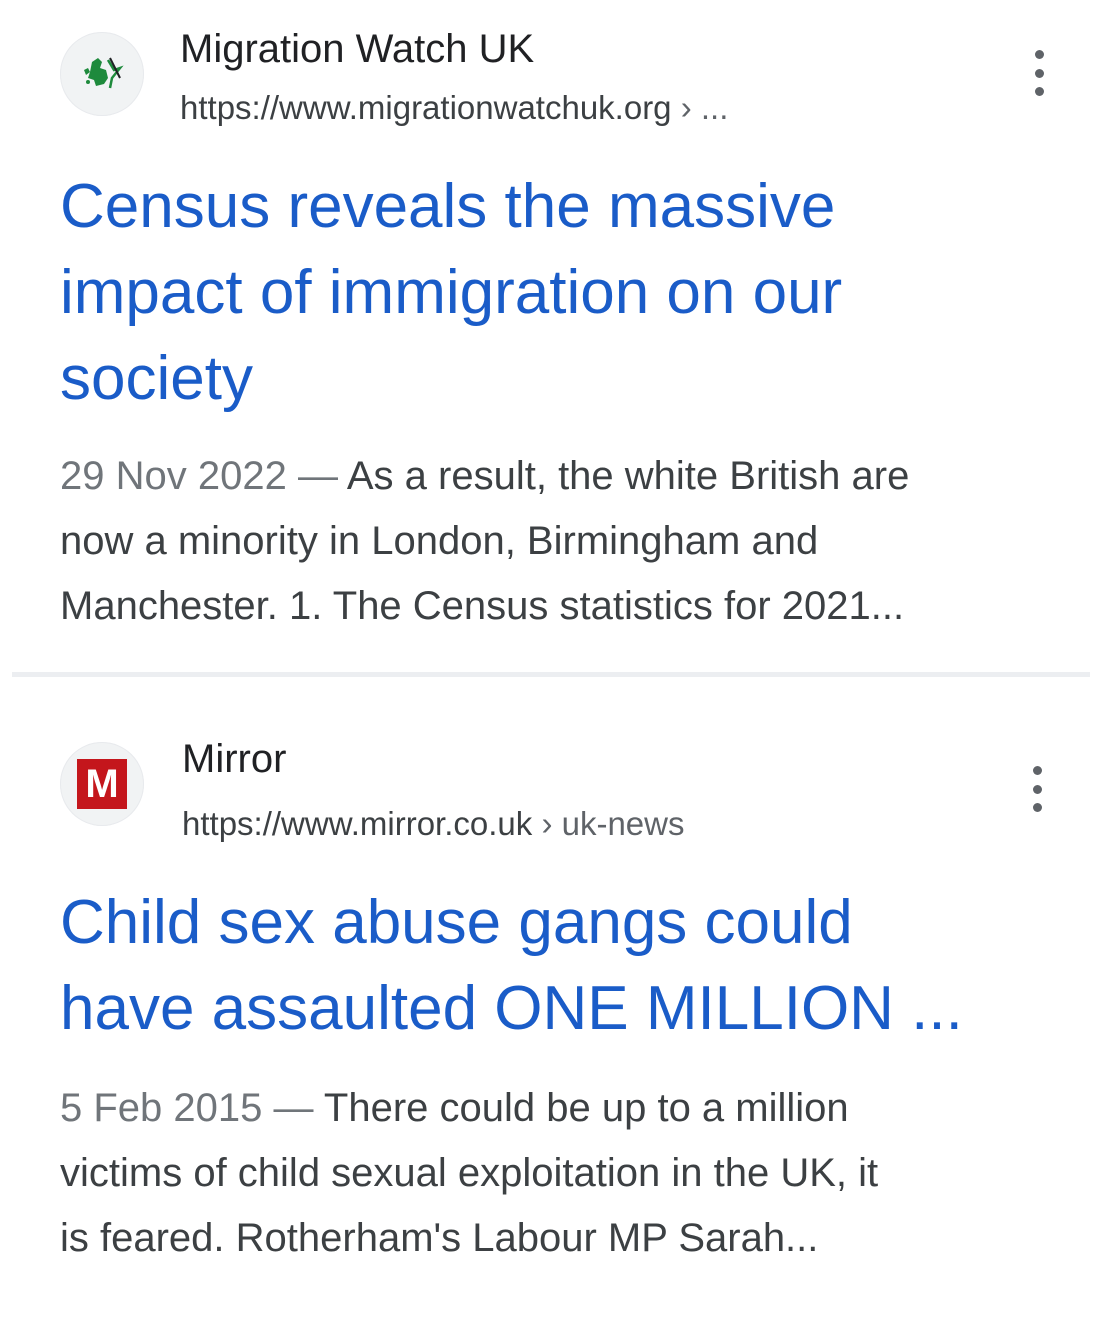 The height and width of the screenshot is (1333, 1102). I want to click on title-line: impact of immigration on our, so click(451, 292).